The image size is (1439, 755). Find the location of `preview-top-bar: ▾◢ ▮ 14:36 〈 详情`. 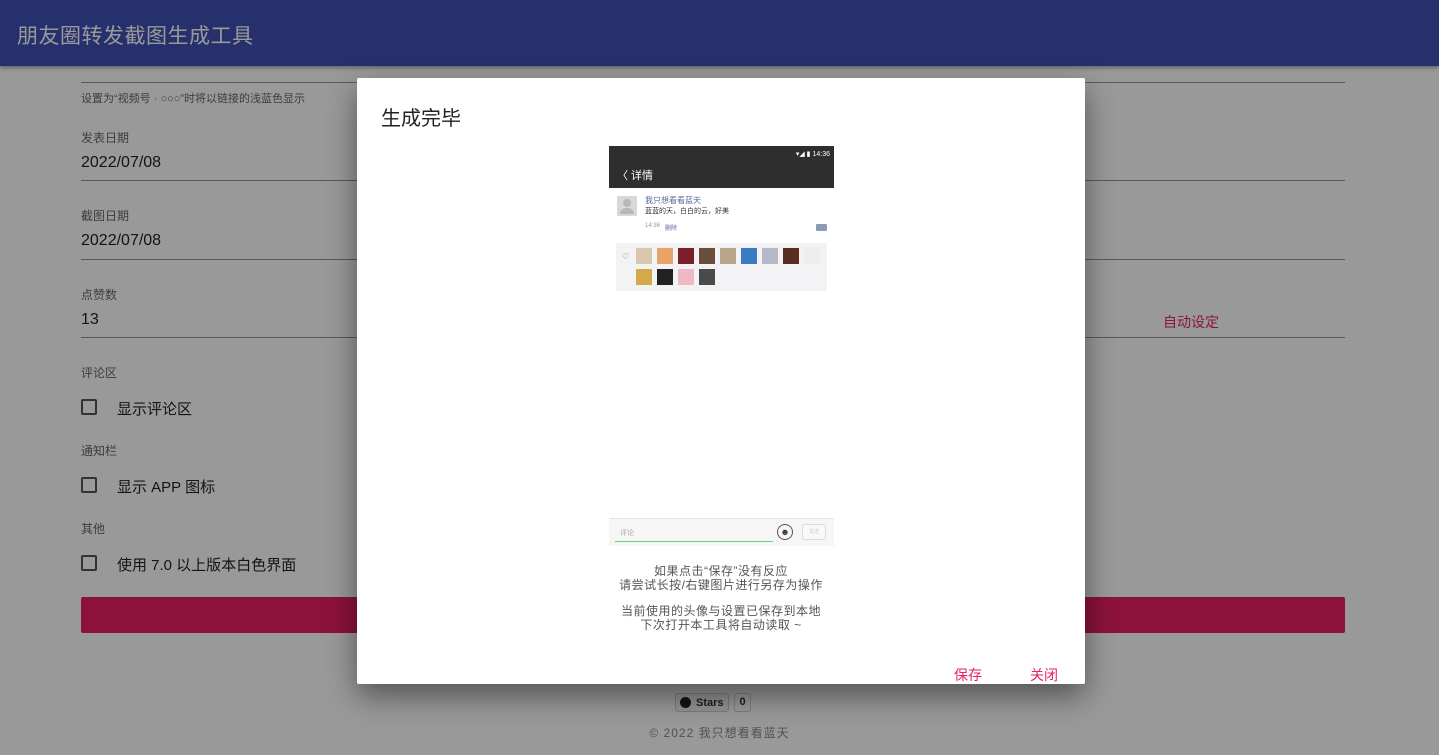

preview-top-bar: ▾◢ ▮ 14:36 〈 详情 is located at coordinates (721, 167).